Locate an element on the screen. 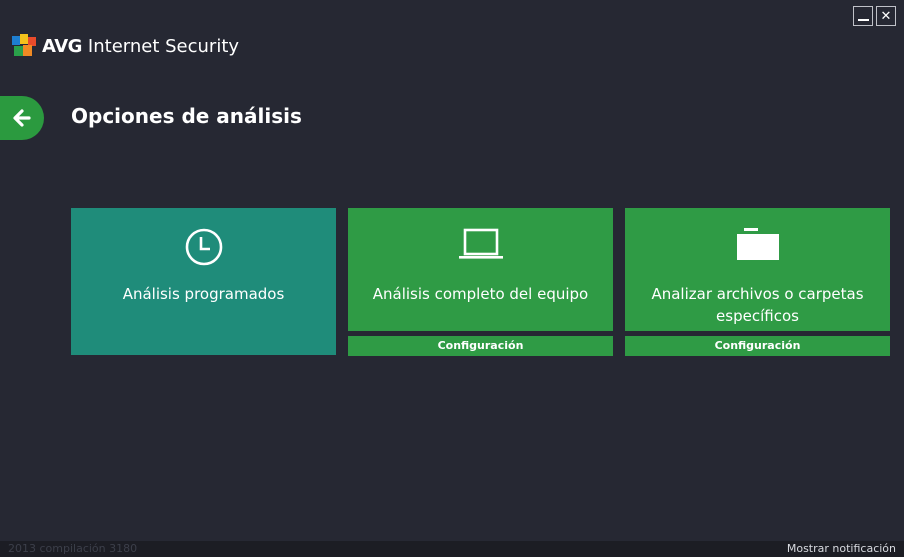 The image size is (904, 557). minimize-button is located at coordinates (863, 16).